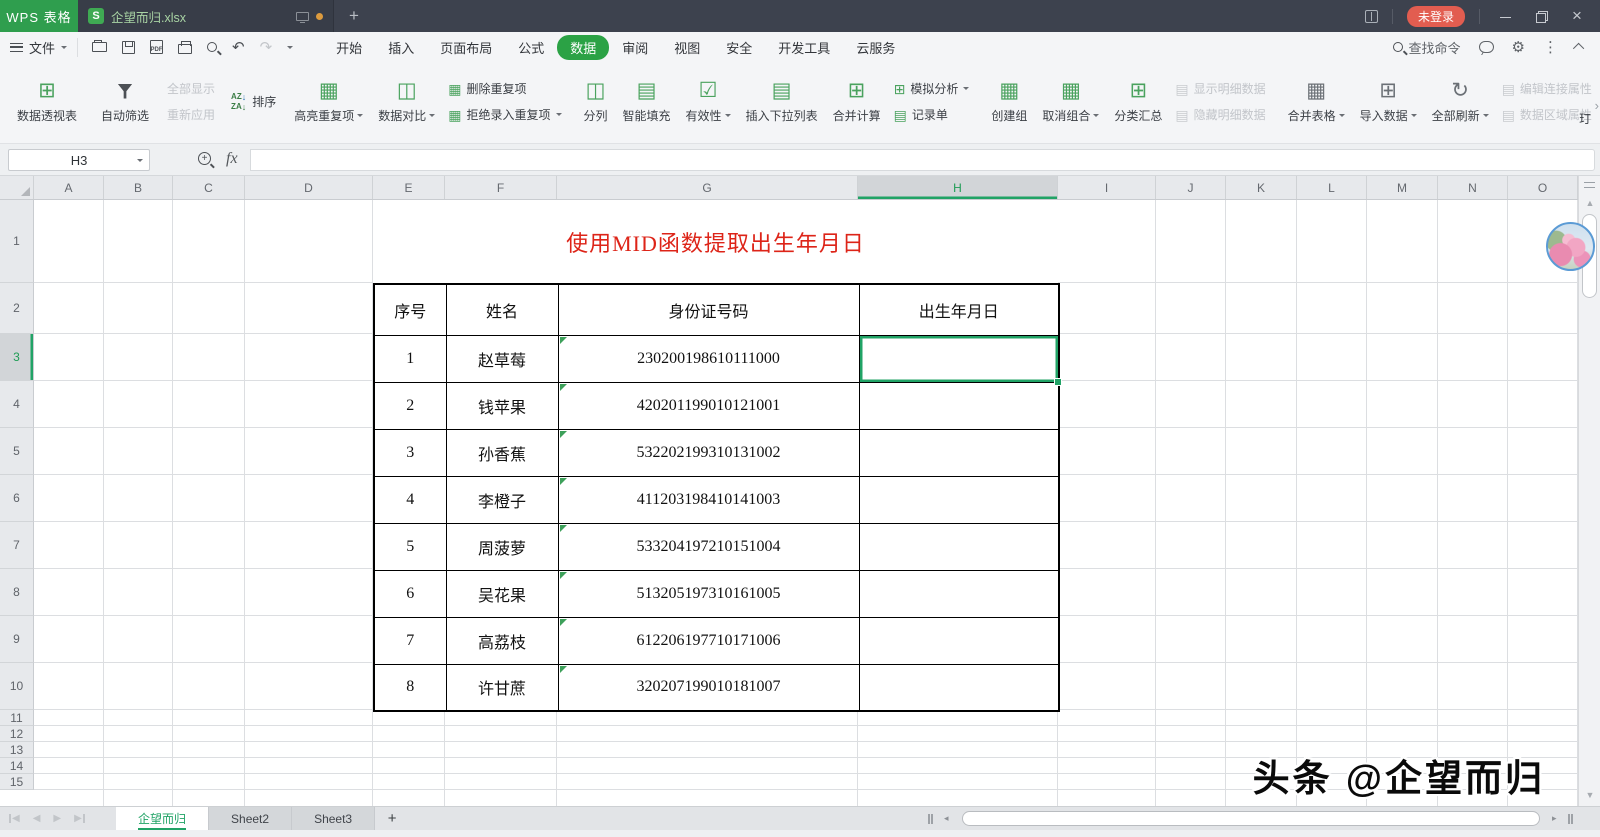  I want to click on edit-links-button: ▤ 编辑连接属性, so click(1547, 88).